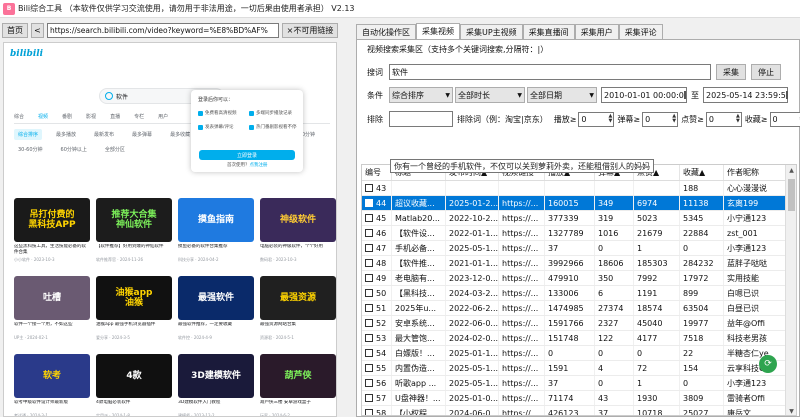 This screenshot has width=800, height=417. What do you see at coordinates (298, 298) in the screenshot?
I see `video-thumbnail: 最强资源` at bounding box center [298, 298].